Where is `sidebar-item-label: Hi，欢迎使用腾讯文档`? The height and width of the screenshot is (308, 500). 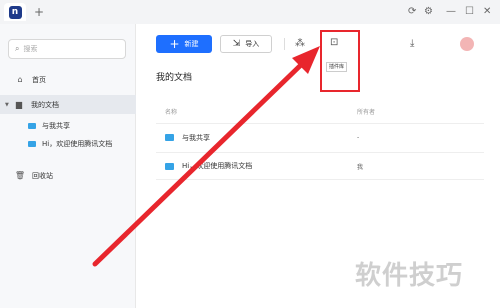
sidebar-item-label: Hi，欢迎使用腾讯文档 is located at coordinates (77, 143).